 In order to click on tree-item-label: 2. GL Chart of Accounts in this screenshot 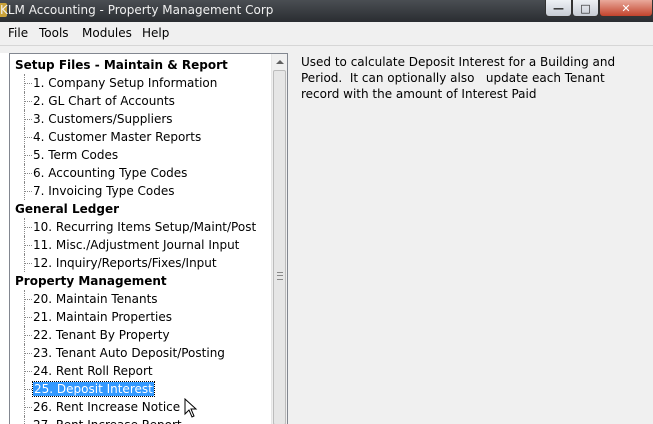, I will do `click(104, 101)`.